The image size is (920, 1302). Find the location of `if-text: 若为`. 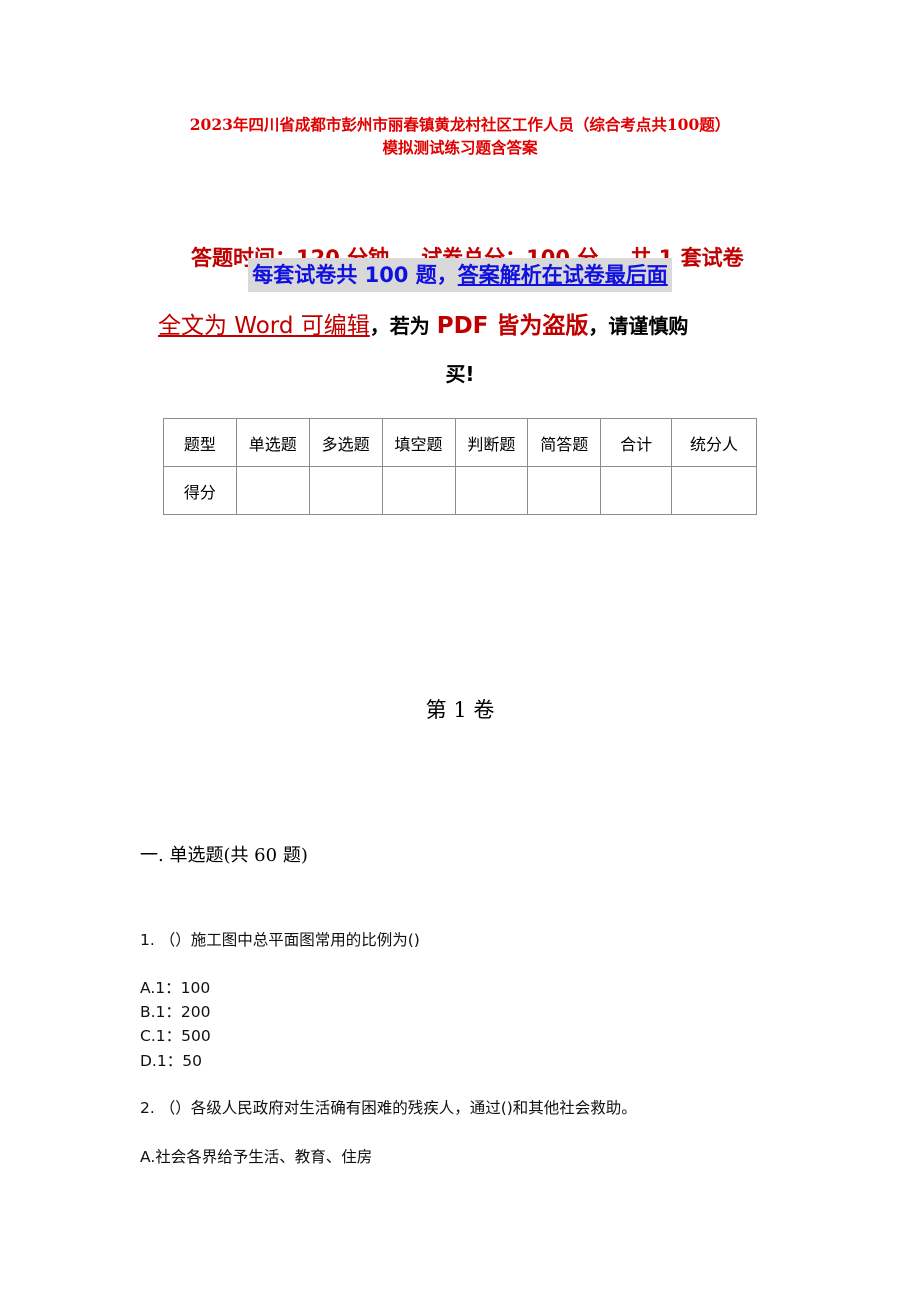

if-text: 若为 is located at coordinates (413, 326).